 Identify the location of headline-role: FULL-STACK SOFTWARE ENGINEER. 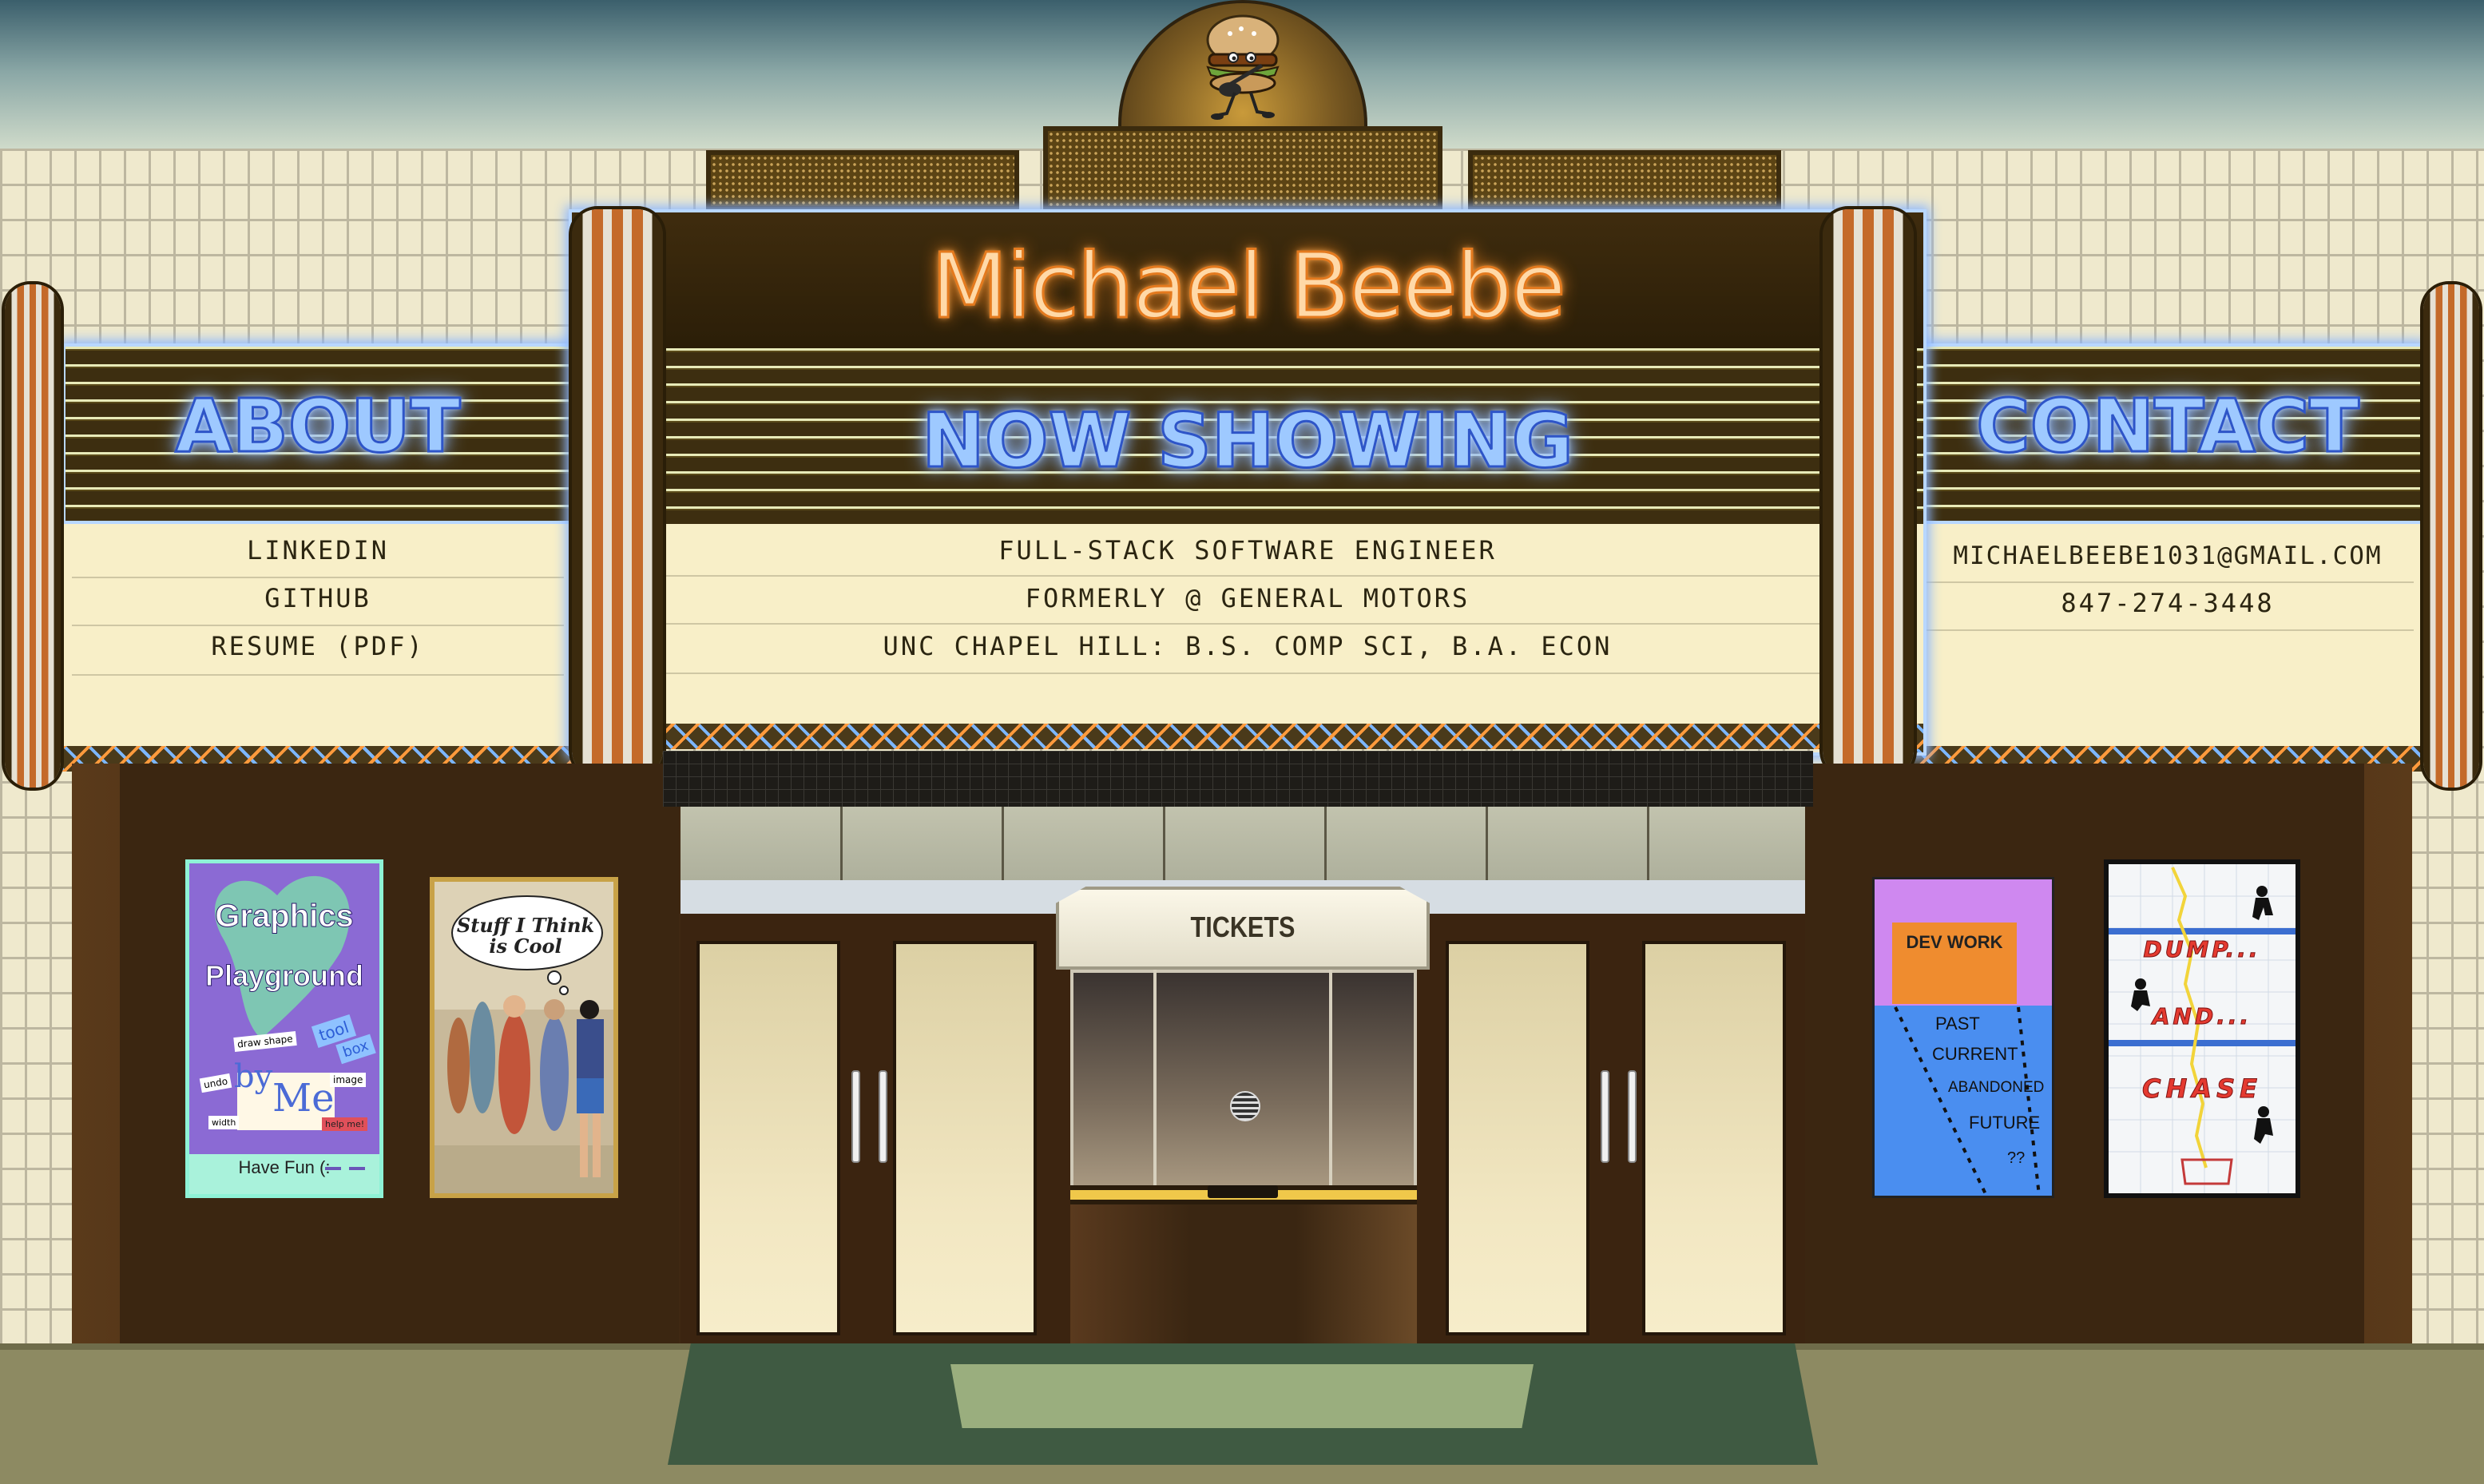
(1247, 550).